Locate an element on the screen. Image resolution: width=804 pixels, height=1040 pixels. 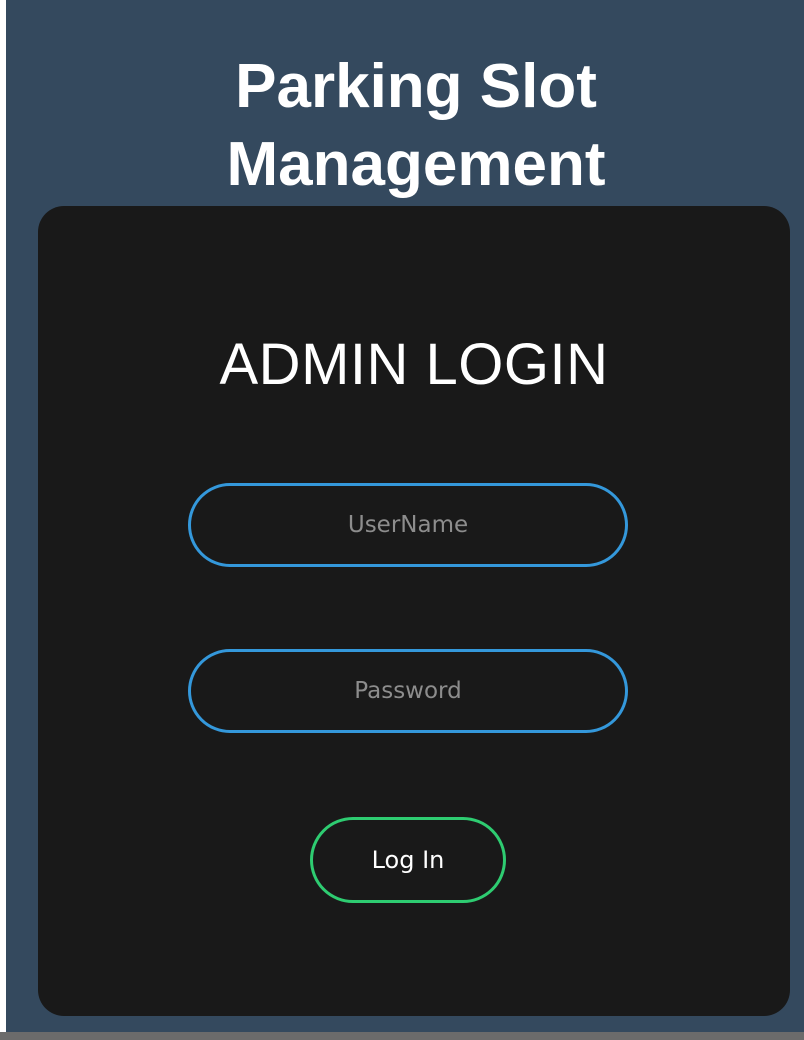
username-input is located at coordinates (408, 525).